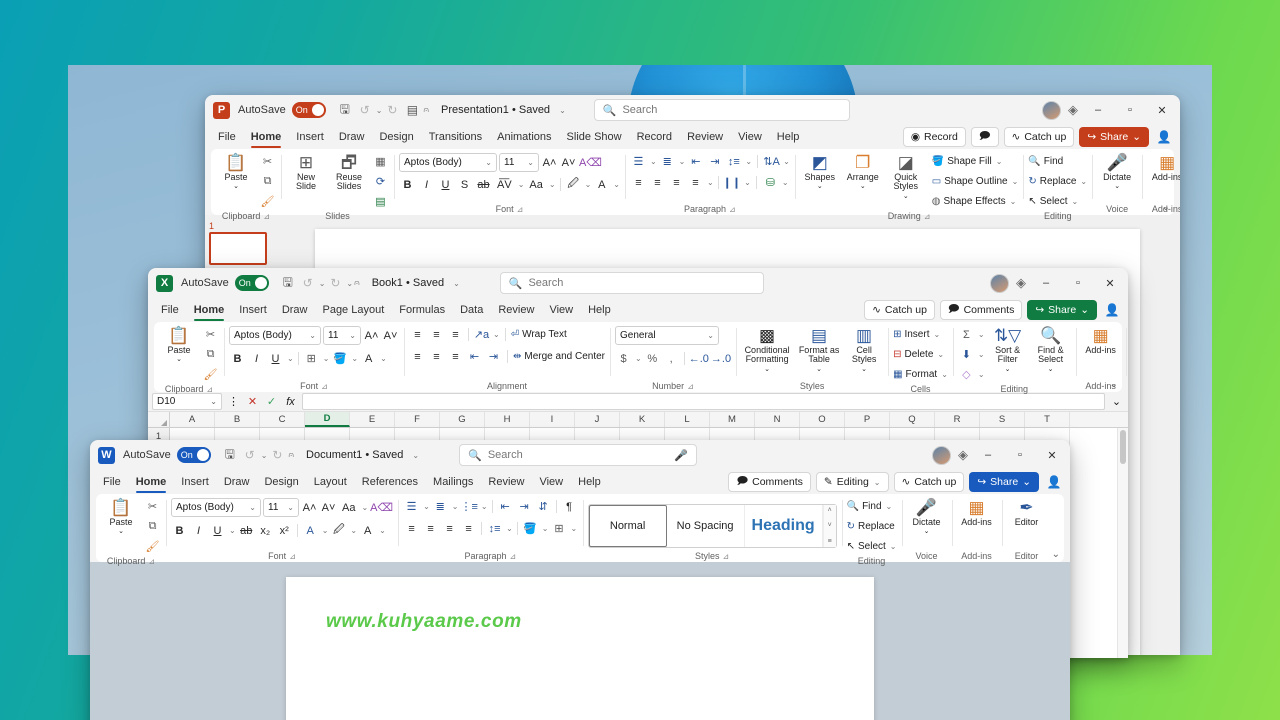 The height and width of the screenshot is (720, 1280). What do you see at coordinates (927, 216) in the screenshot?
I see `drawing-dialog-launcher-icon: ⊿` at bounding box center [927, 216].